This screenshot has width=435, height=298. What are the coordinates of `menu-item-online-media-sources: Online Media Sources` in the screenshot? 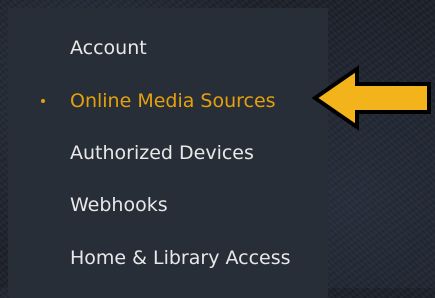 It's located at (158, 101).